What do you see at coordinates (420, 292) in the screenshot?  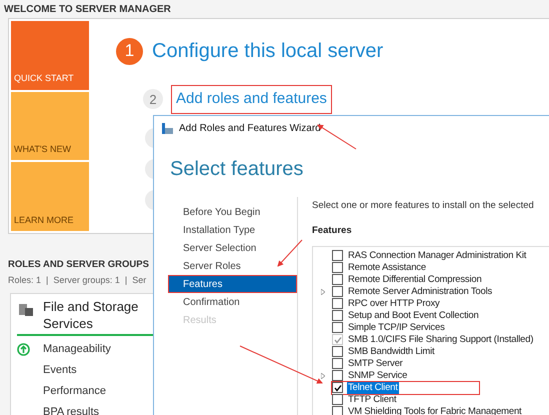 I see `feature-label: Remote Server Administration Tools` at bounding box center [420, 292].